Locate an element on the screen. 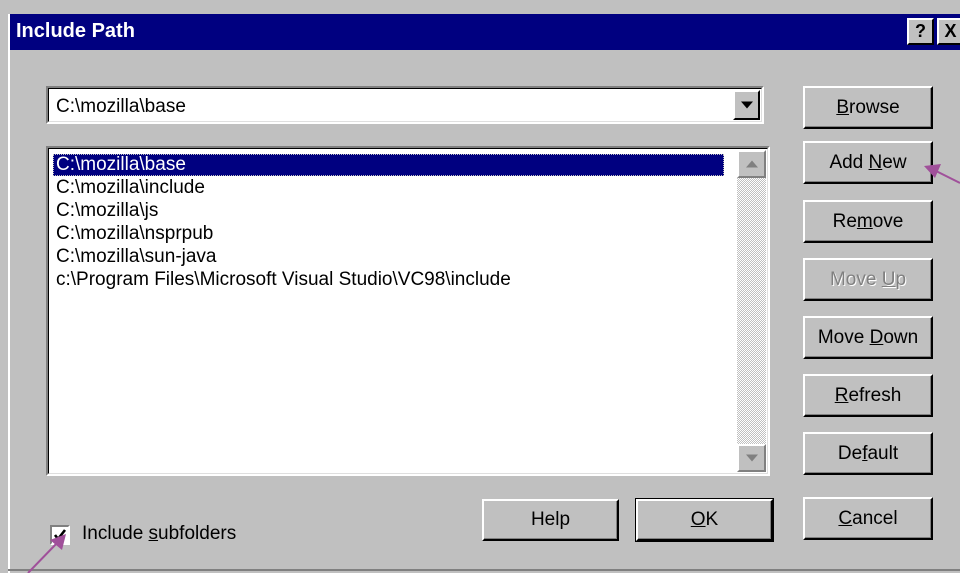 This screenshot has width=960, height=573. move-up-button-label: Move Up is located at coordinates (868, 280).